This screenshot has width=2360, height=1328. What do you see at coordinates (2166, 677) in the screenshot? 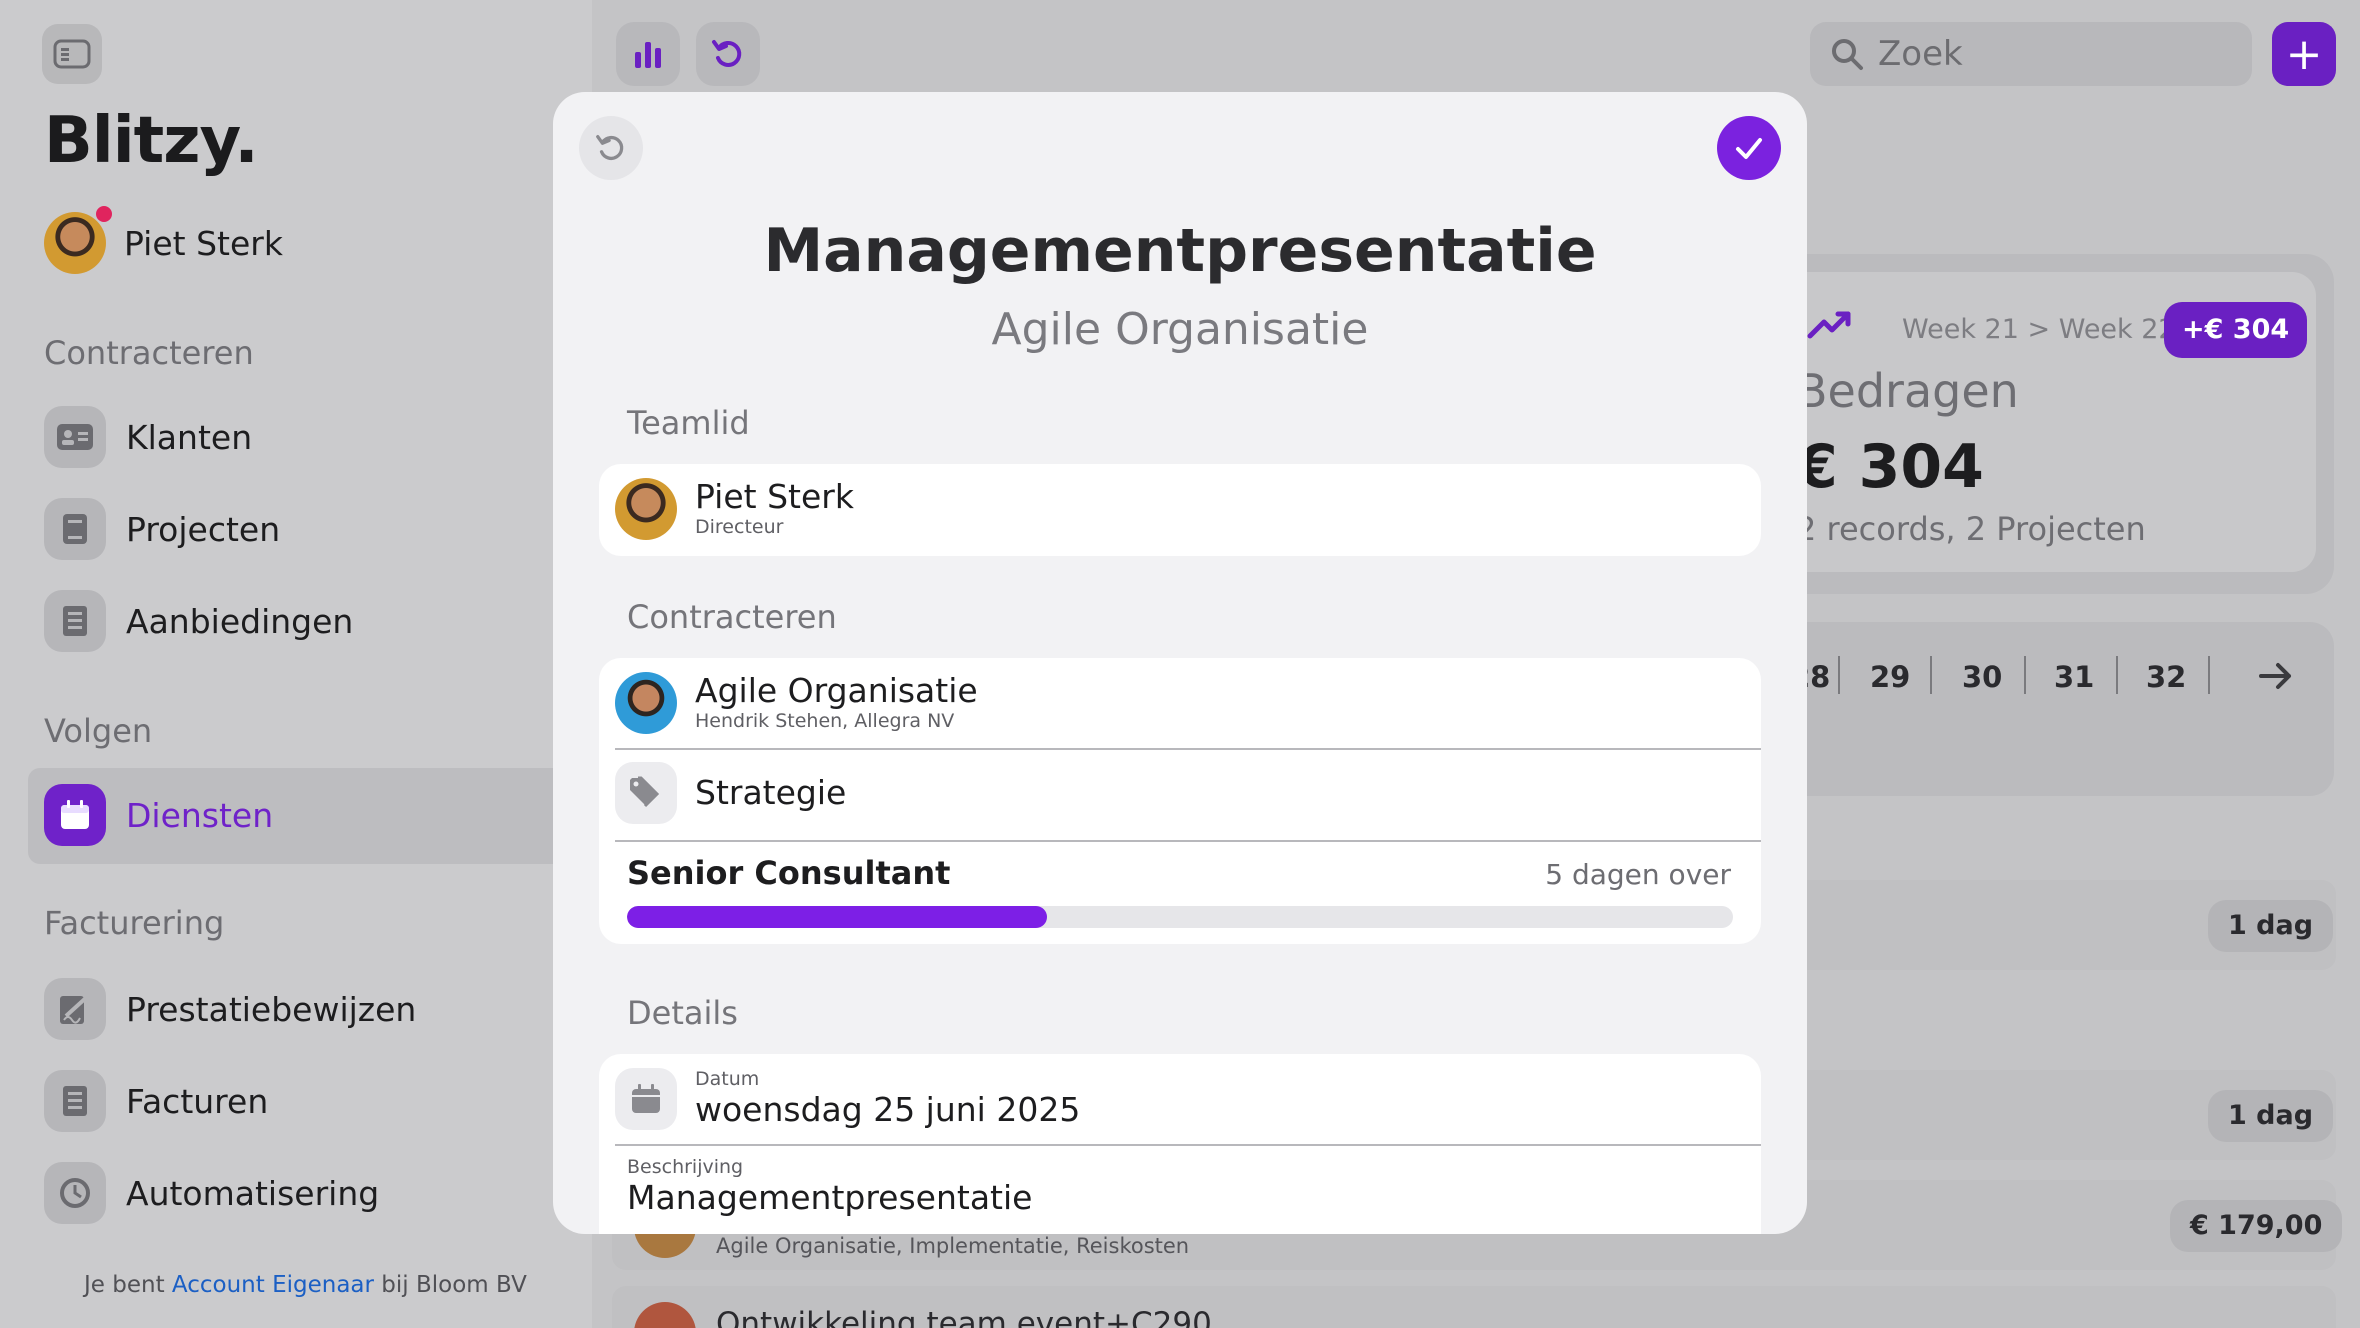
I see `week-number: 32` at bounding box center [2166, 677].